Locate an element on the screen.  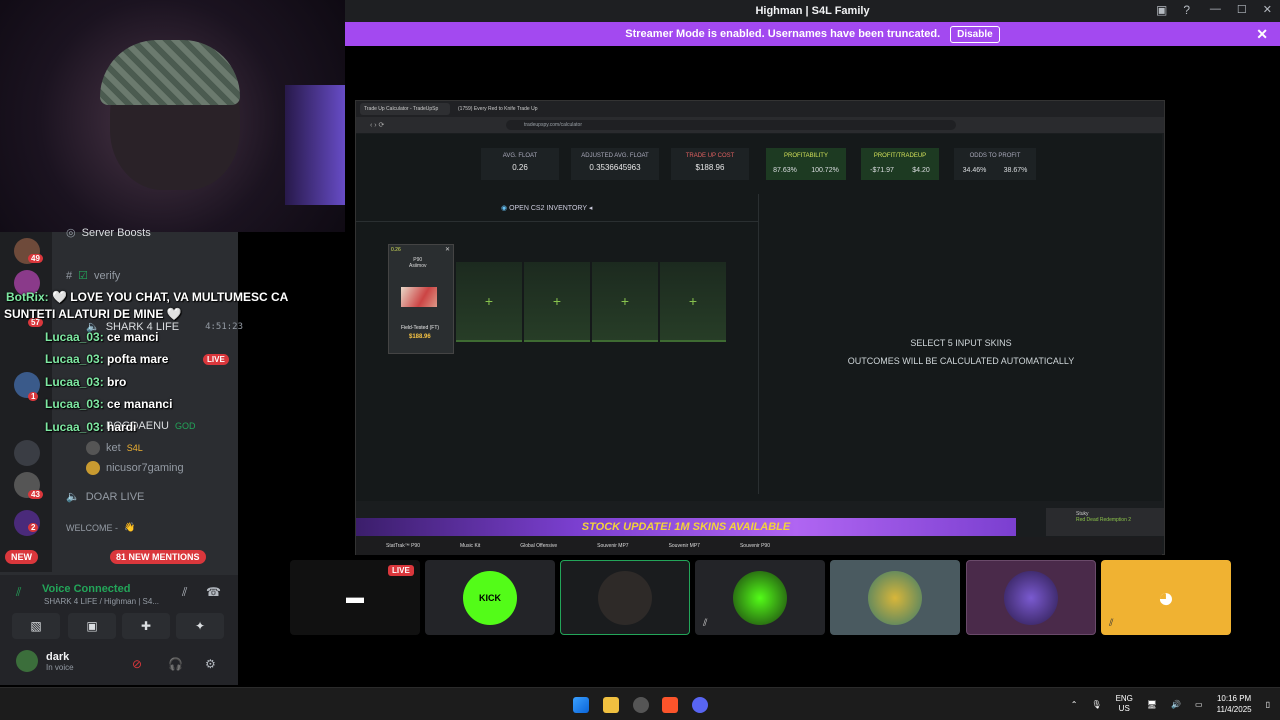
camera-button: ▧ is located at coordinates (36, 626).